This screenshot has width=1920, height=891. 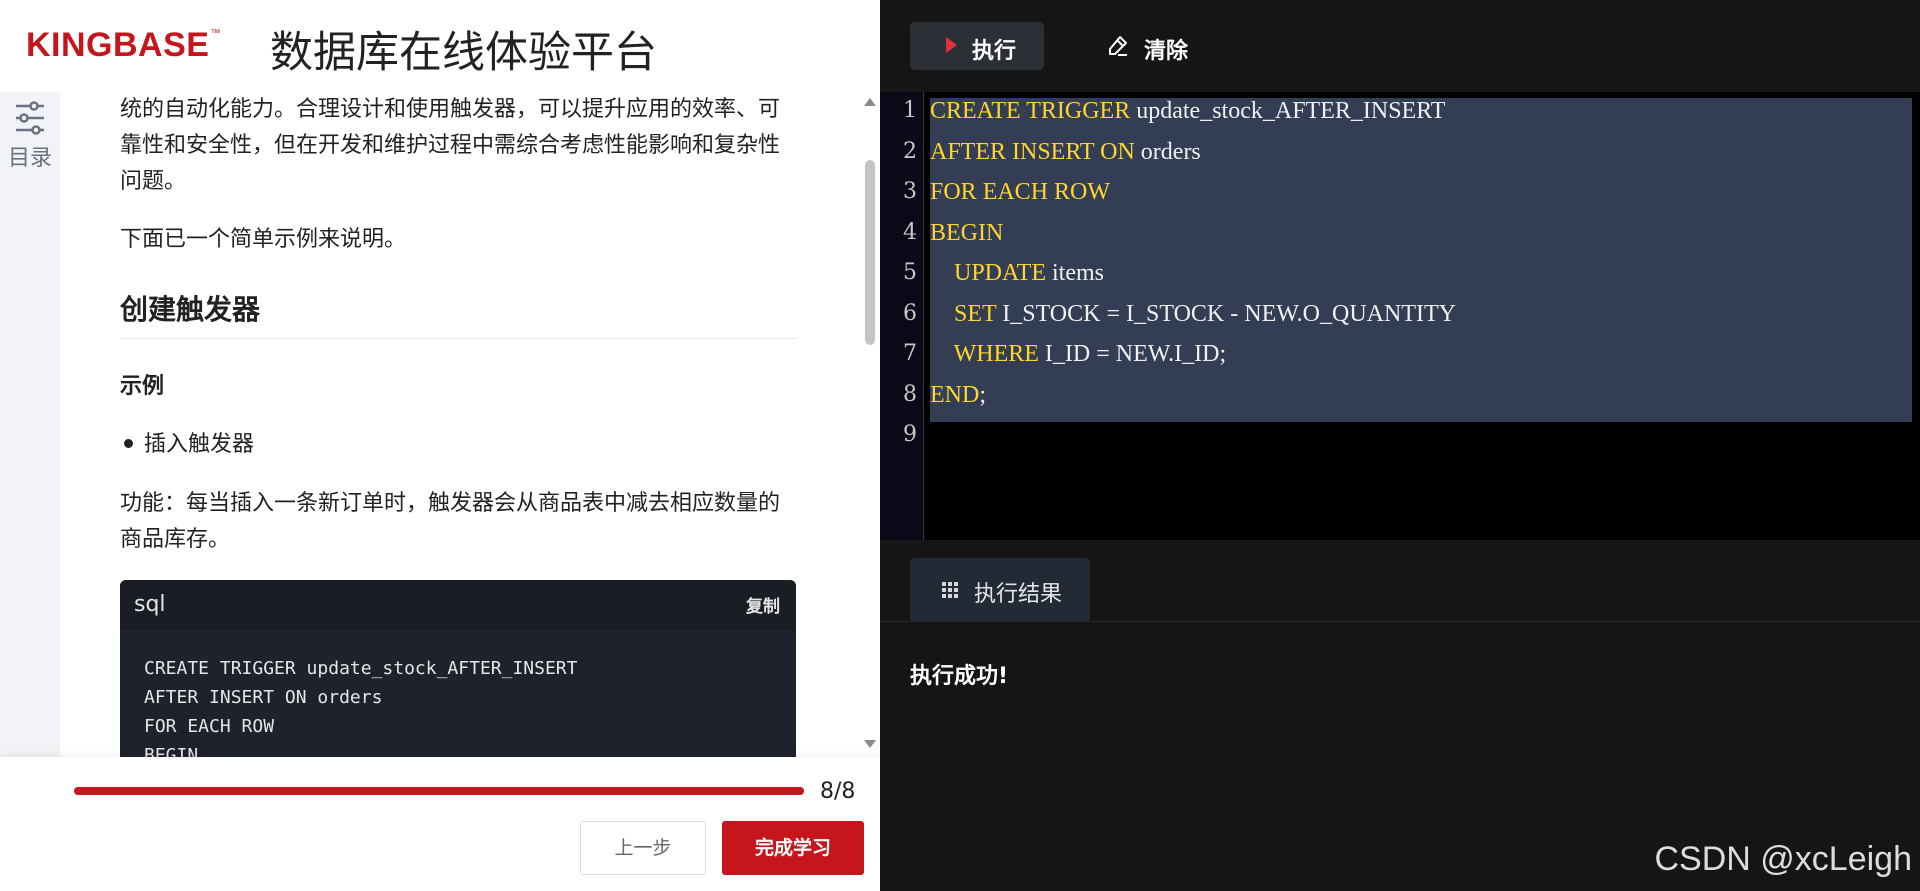 What do you see at coordinates (955, 394) in the screenshot?
I see `sql-keyword: END` at bounding box center [955, 394].